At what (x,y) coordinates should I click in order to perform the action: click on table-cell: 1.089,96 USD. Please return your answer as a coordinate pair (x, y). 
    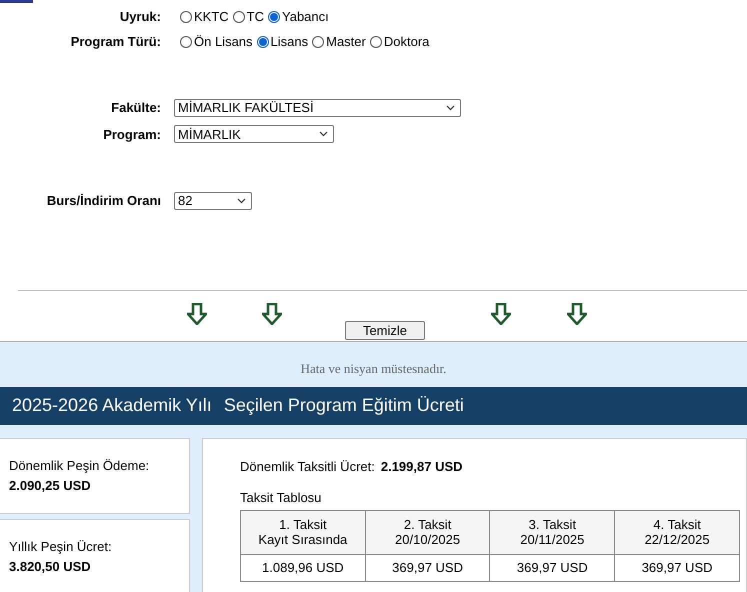
    Looking at the image, I should click on (303, 567).